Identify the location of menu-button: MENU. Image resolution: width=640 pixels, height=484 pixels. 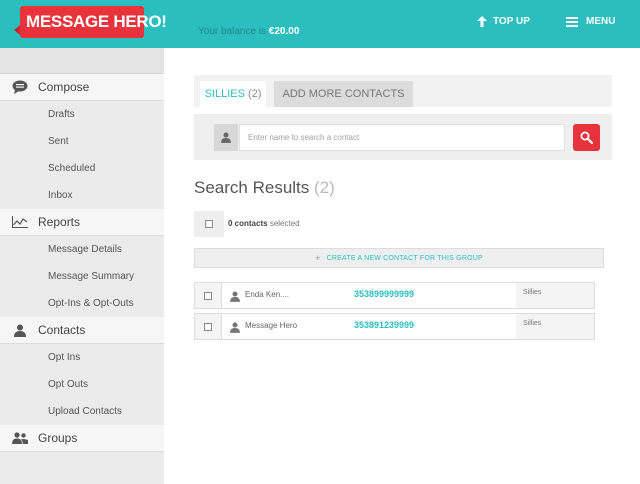
(590, 21).